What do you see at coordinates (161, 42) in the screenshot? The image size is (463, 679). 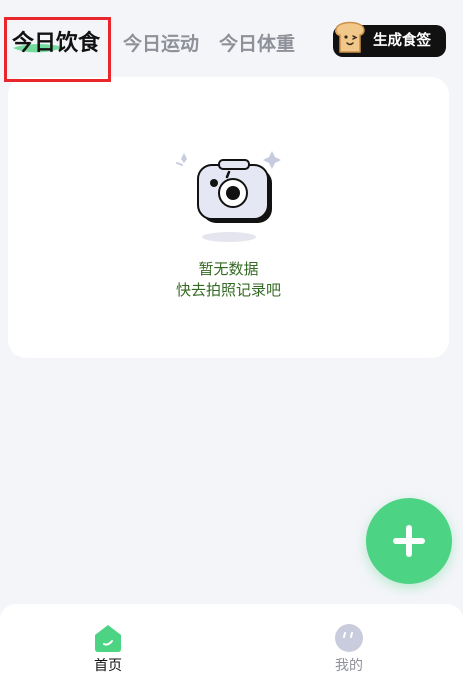 I see `tab-today-exercise: 今日运动` at bounding box center [161, 42].